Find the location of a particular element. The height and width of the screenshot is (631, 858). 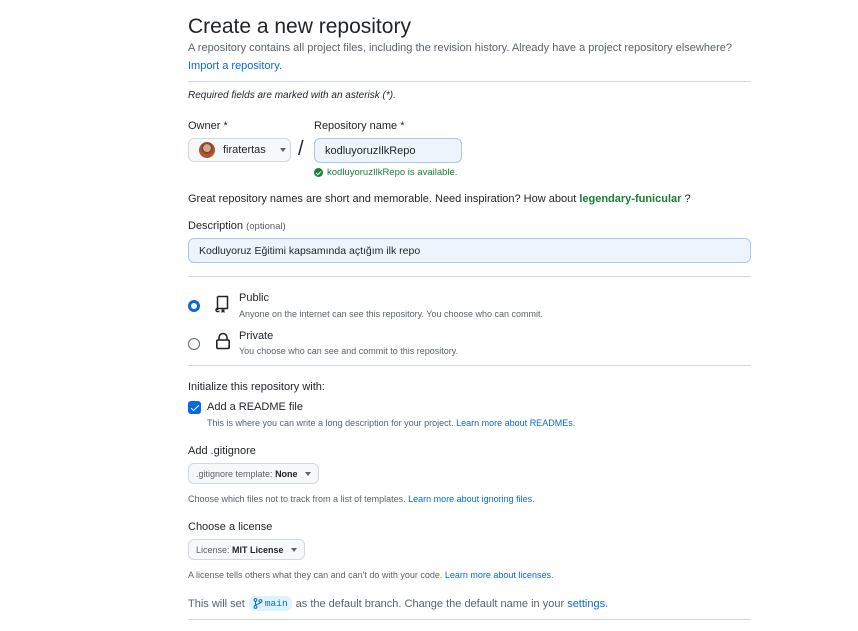

page-title: Create a new repository is located at coordinates (299, 26).